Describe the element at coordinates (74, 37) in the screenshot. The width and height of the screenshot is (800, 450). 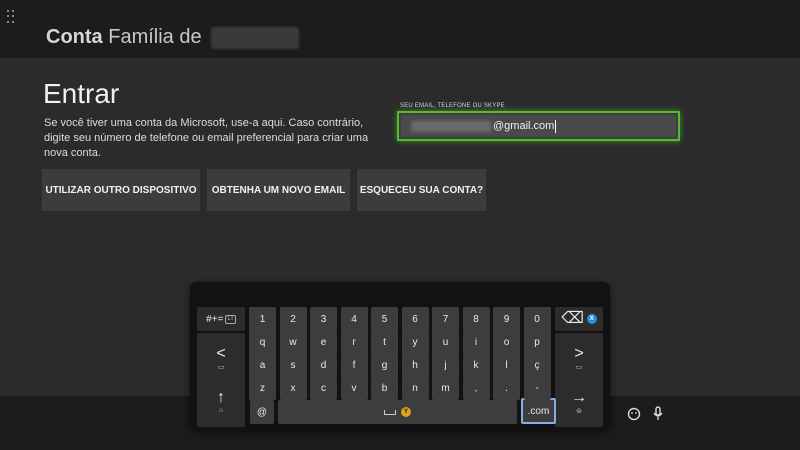
I see `page-title-bold: Conta` at that location.